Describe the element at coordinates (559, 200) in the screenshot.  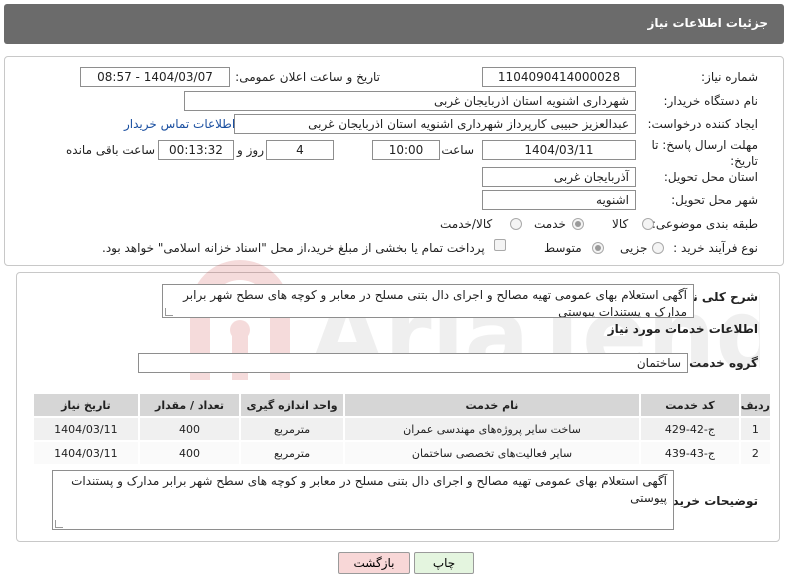
I see `city-field: اشنویه` at that location.